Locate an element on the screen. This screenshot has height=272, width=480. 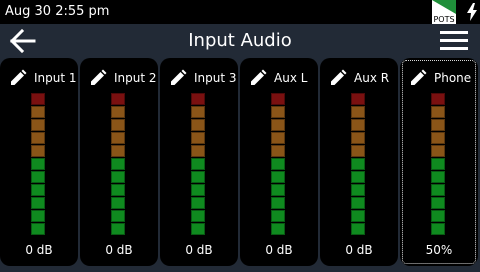
channel-header: Aux R is located at coordinates (361, 78).